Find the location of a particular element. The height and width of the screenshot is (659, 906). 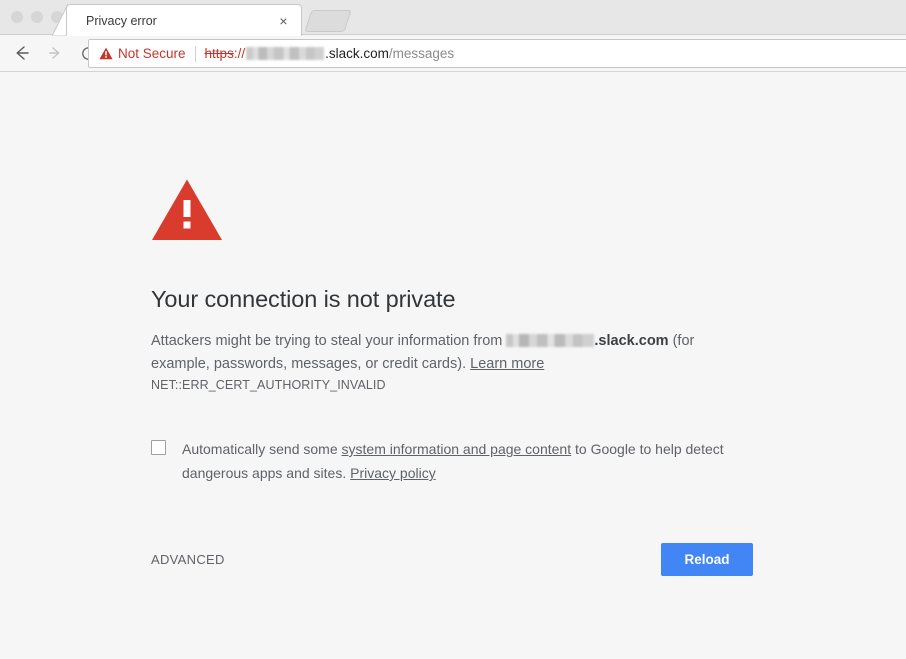

tab-strip: Privacy error × is located at coordinates (453, 18).